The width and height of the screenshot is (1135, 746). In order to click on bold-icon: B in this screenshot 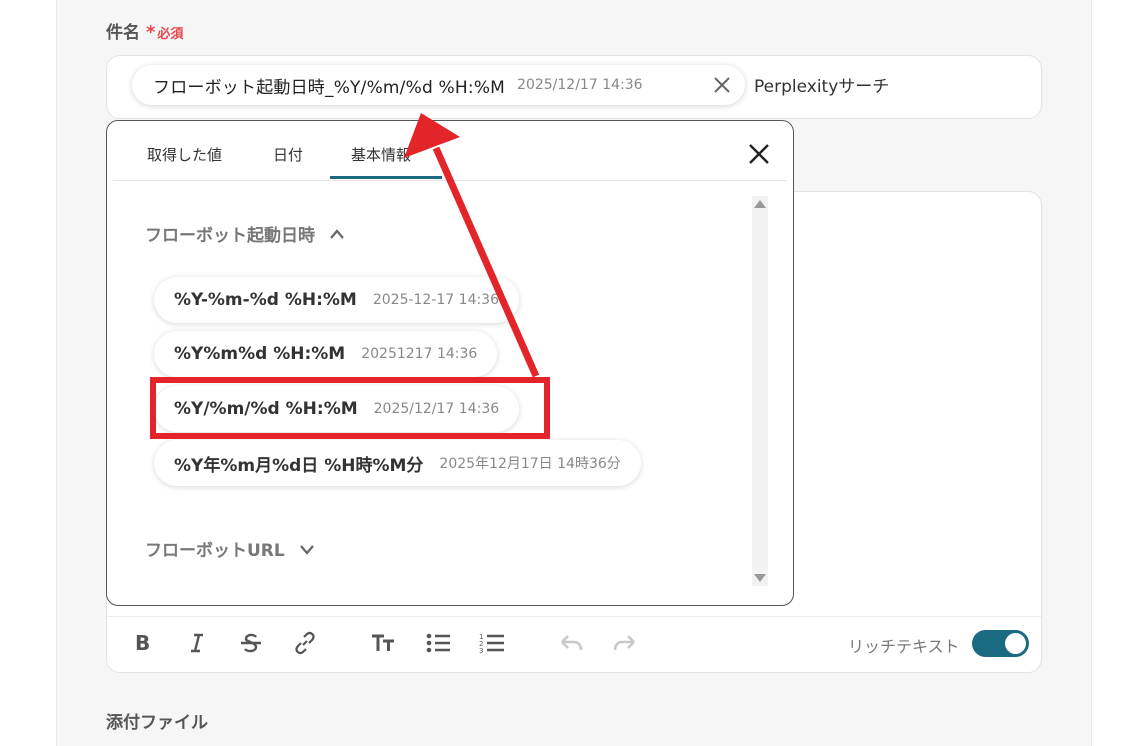, I will do `click(143, 643)`.